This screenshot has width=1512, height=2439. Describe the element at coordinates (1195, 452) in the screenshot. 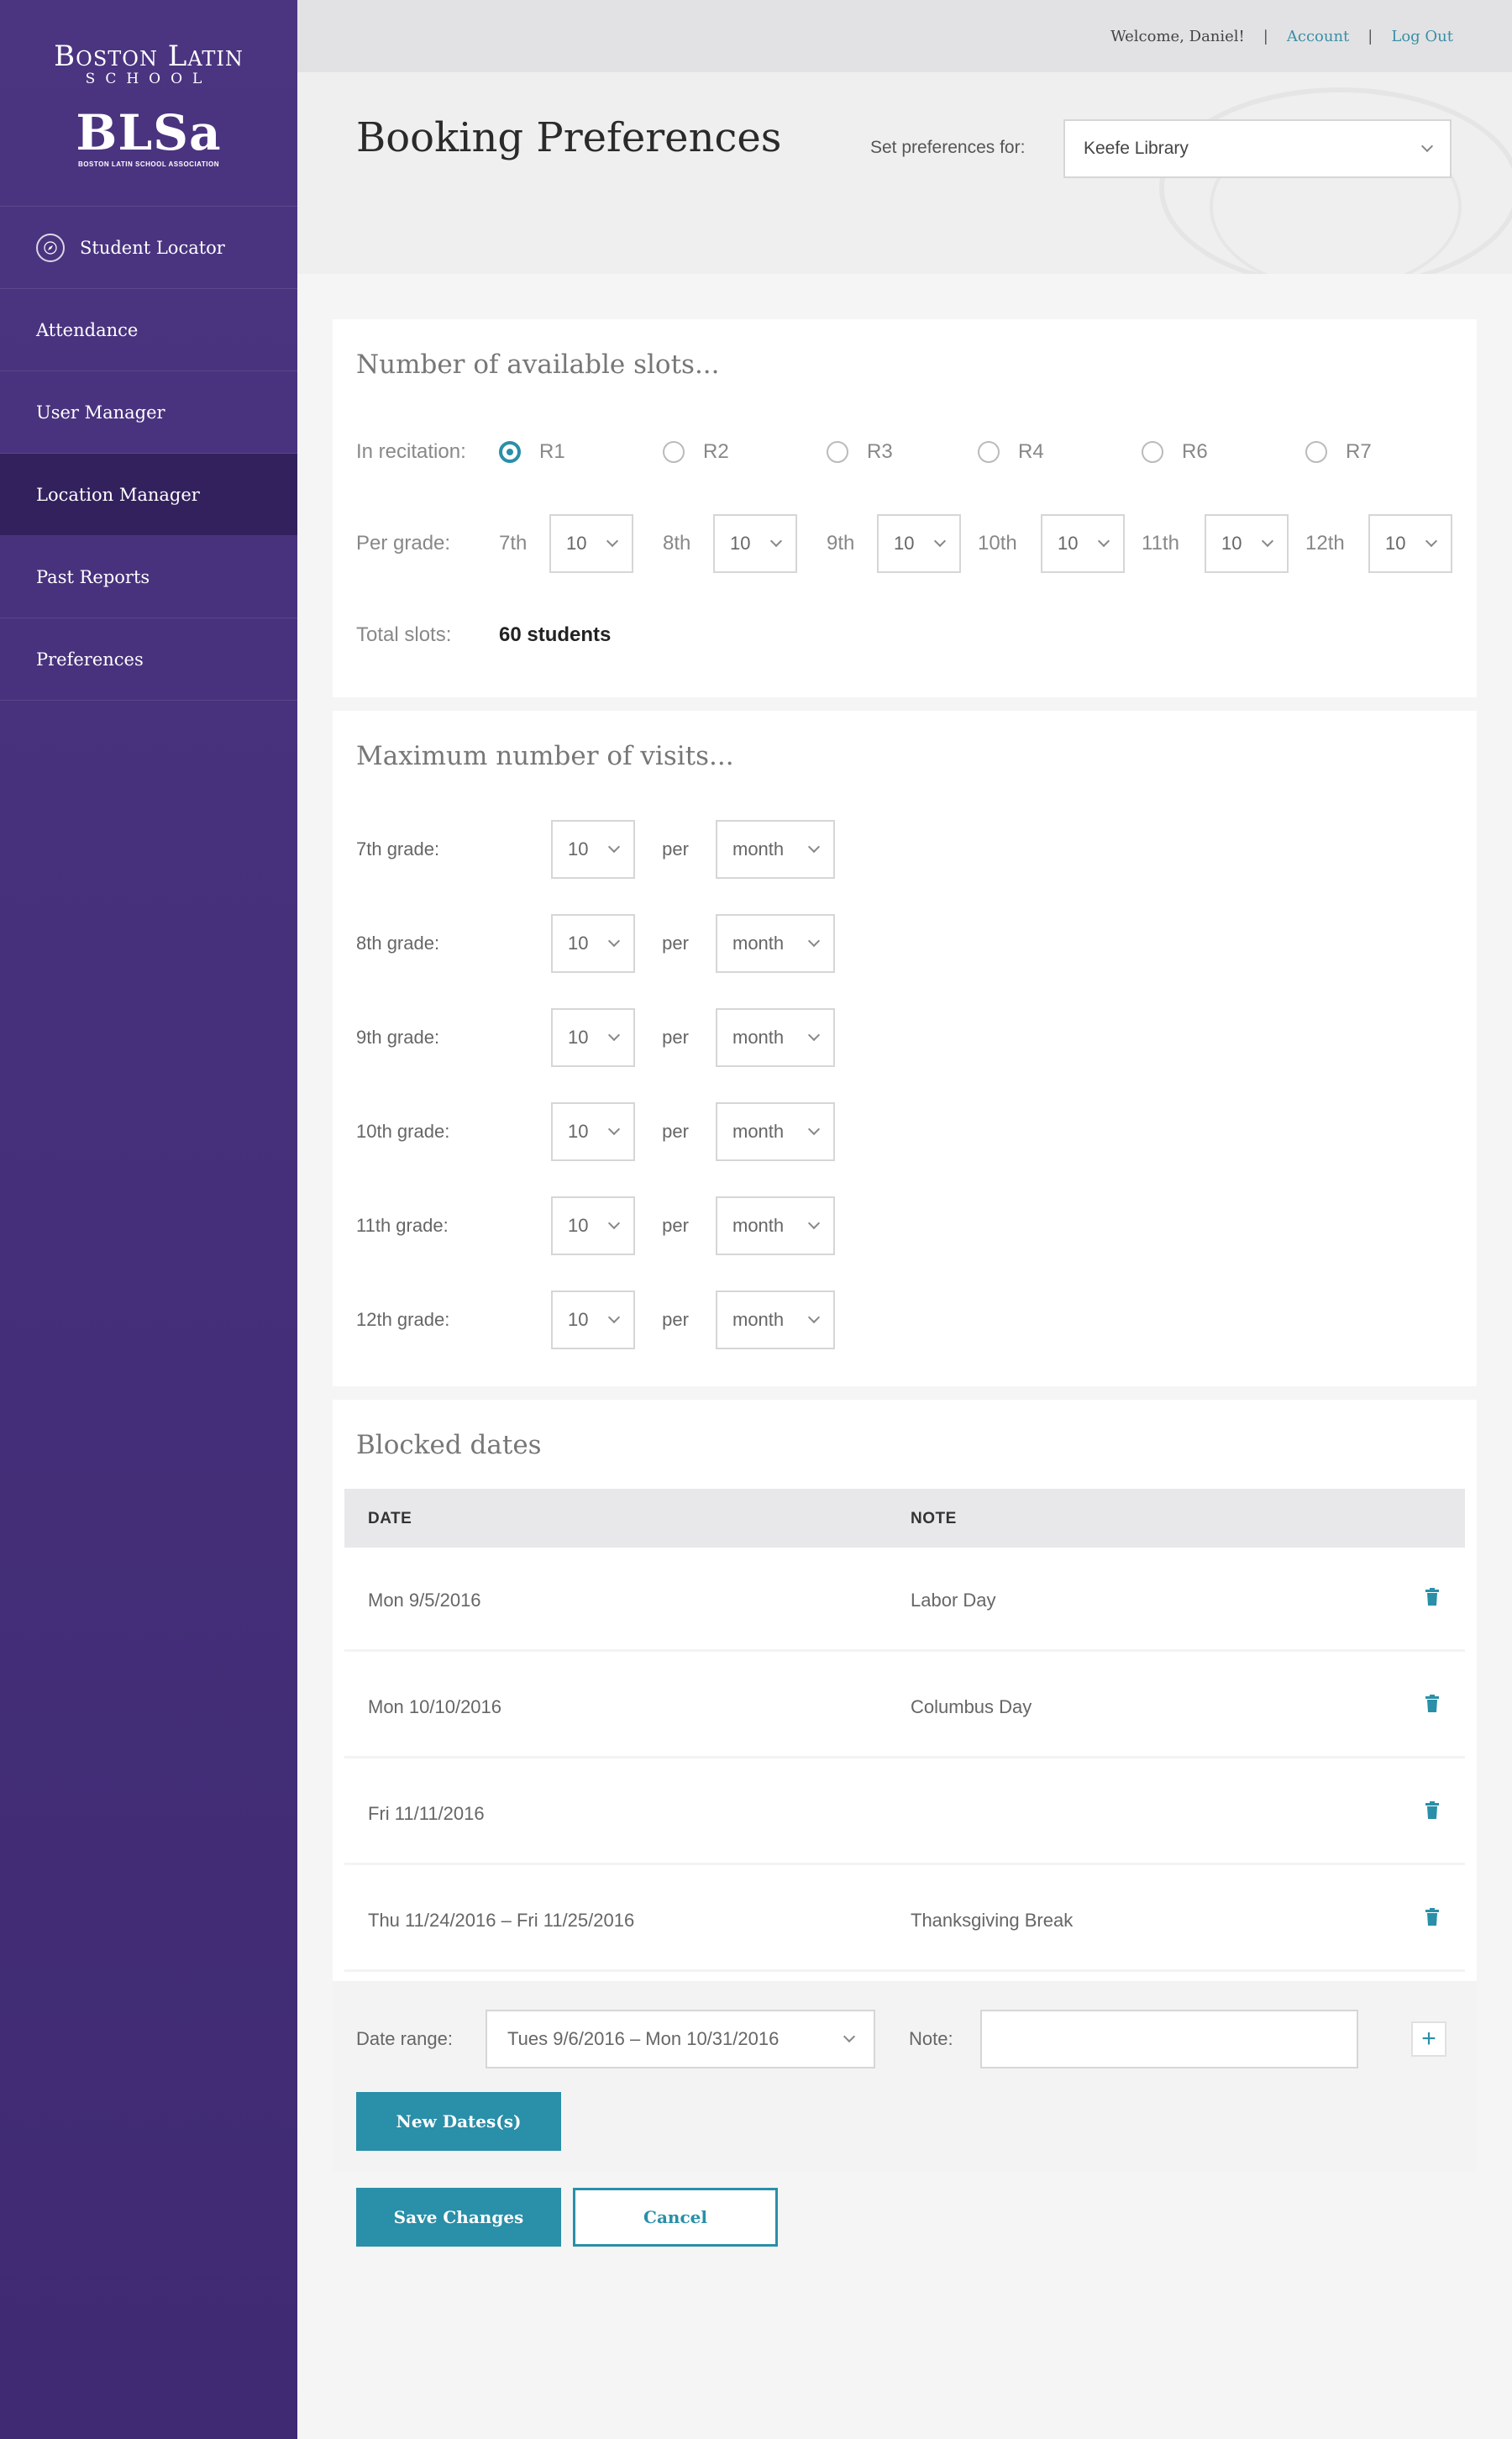

I see `radio-label: R6` at that location.